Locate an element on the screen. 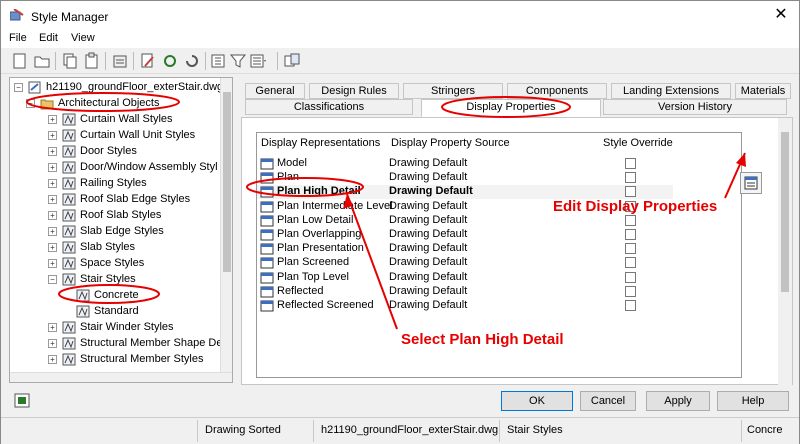  tree-item-label: Door Styles is located at coordinates (108, 151).